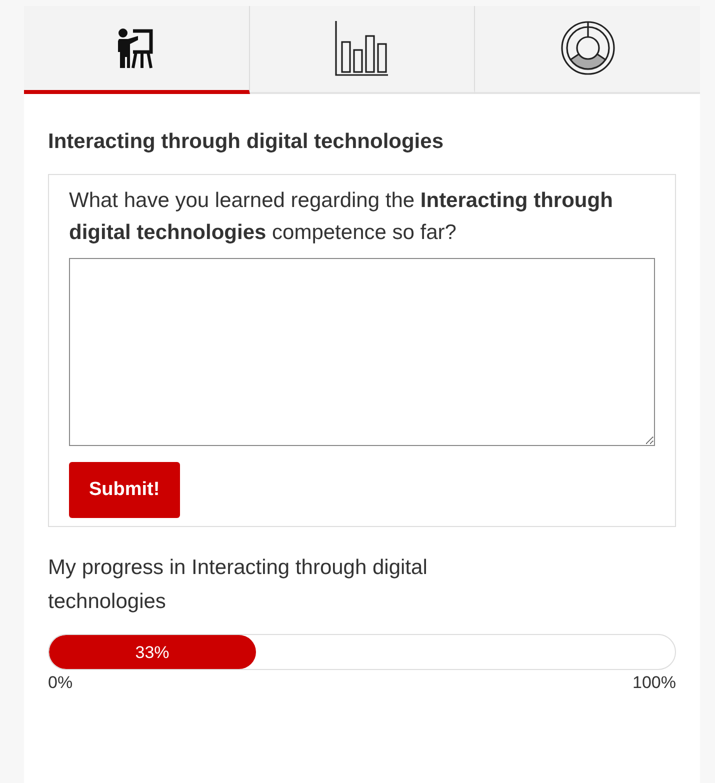 This screenshot has height=783, width=715. Describe the element at coordinates (124, 490) in the screenshot. I see `submit-button: Submit!` at that location.